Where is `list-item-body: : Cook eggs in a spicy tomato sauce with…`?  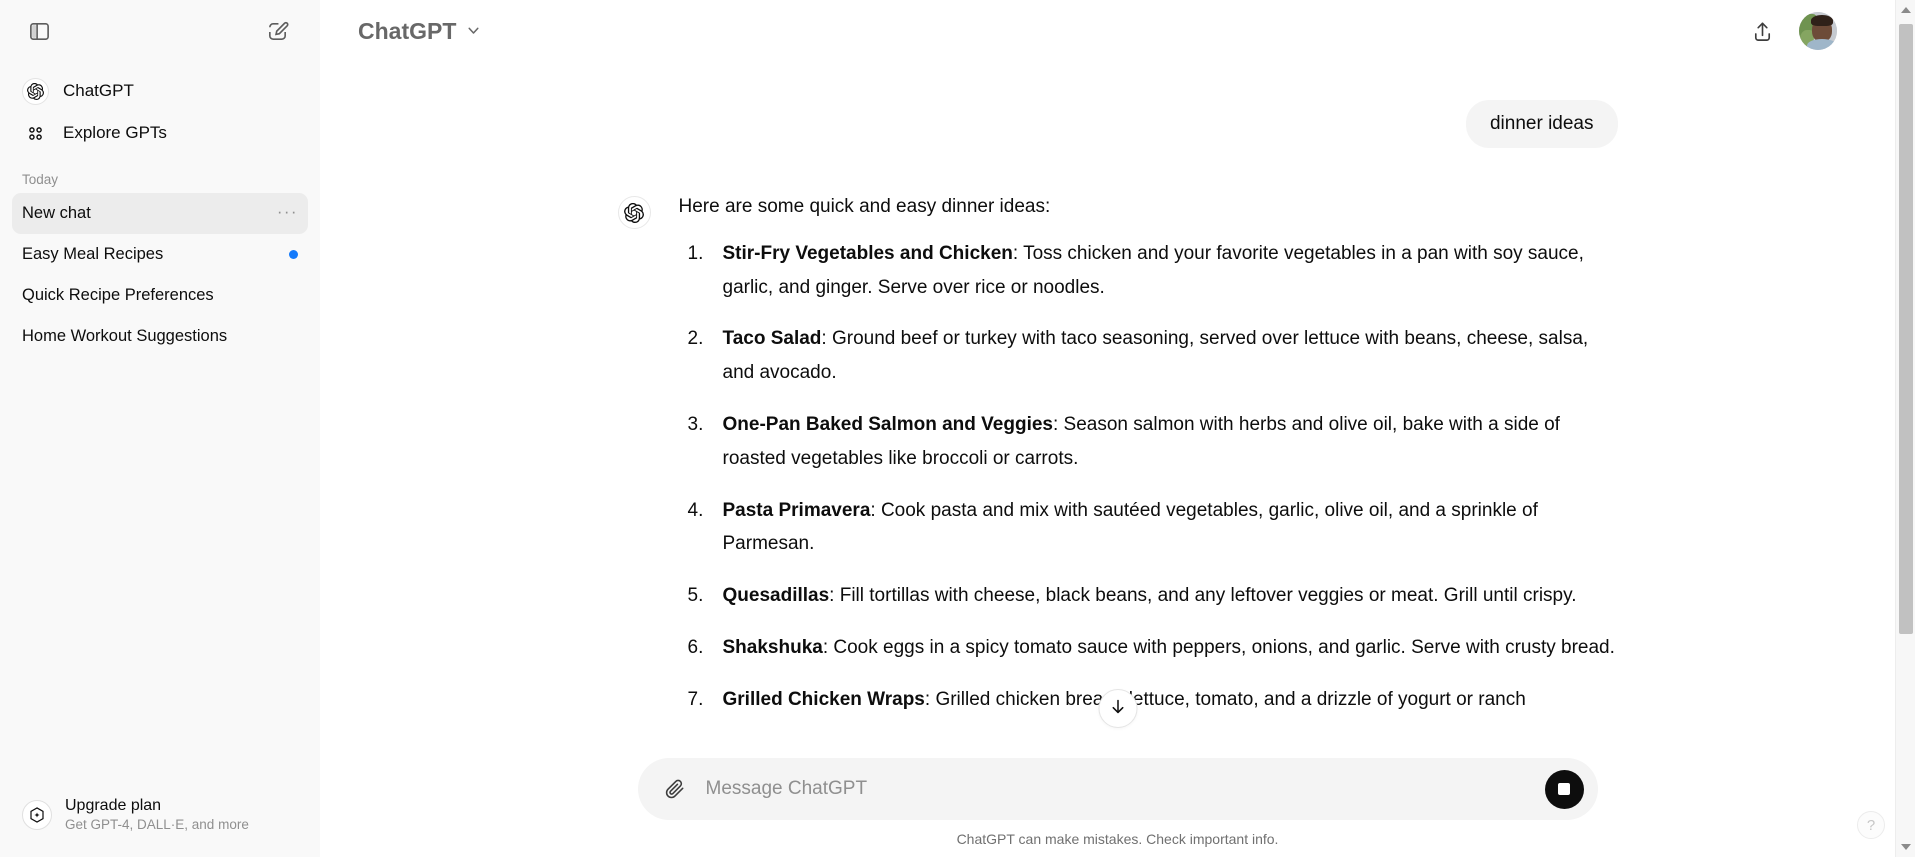
list-item-body: : Cook eggs in a spicy tomato sauce with… is located at coordinates (1218, 648).